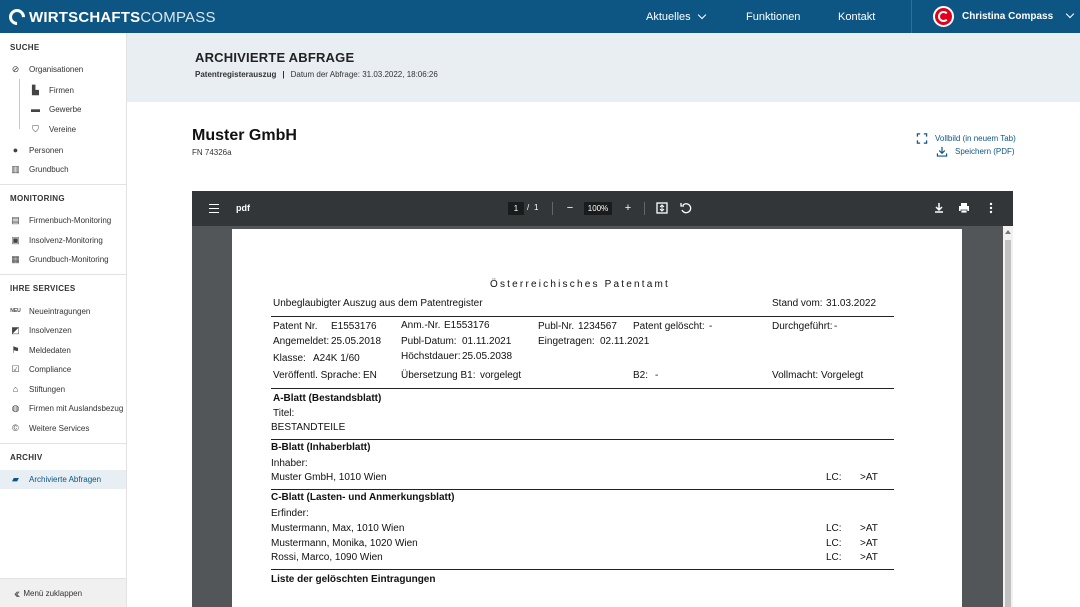 This screenshot has height=607, width=1080. I want to click on sidebar-item-firmenbuch-monitoring: ▤ Firmenbuch-Monitoring, so click(60, 220).